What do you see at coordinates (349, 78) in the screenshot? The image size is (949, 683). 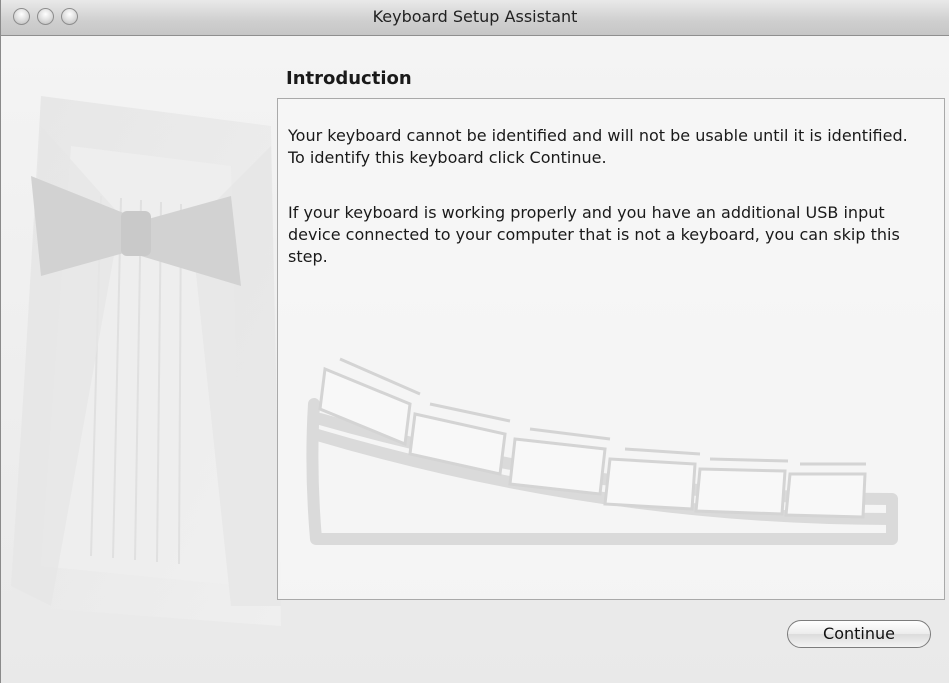 I see `page-title: Introduction` at bounding box center [349, 78].